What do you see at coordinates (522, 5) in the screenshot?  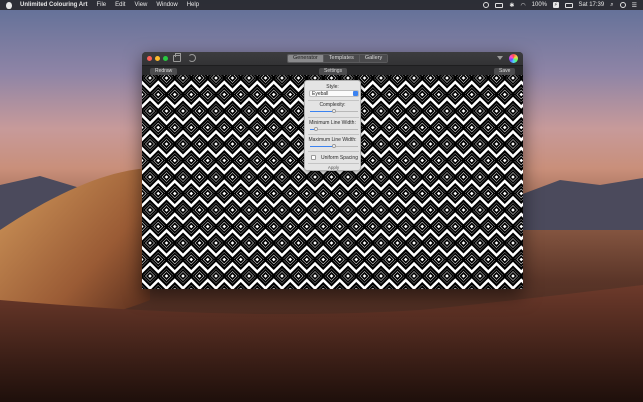 I see `wifi-icon: ◠` at bounding box center [522, 5].